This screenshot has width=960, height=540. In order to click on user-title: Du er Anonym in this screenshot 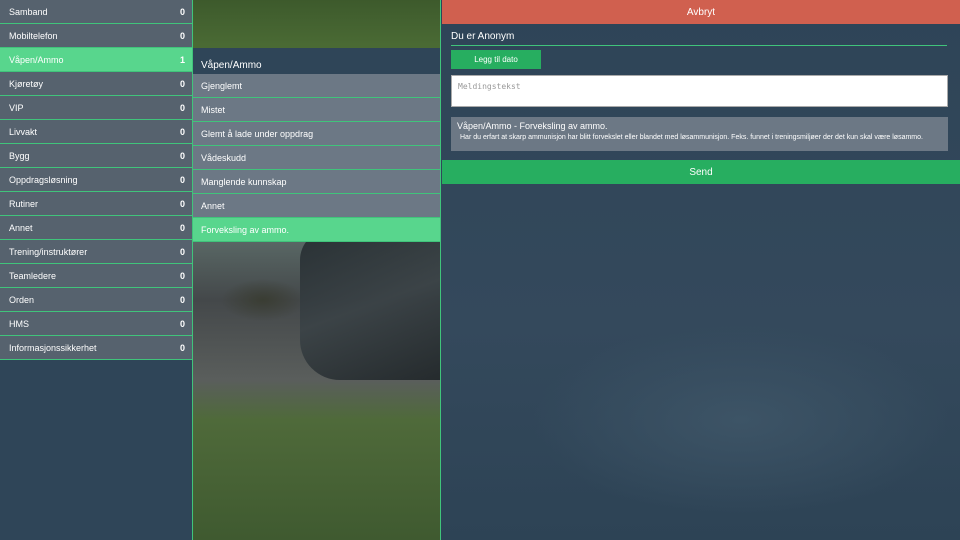, I will do `click(699, 38)`.